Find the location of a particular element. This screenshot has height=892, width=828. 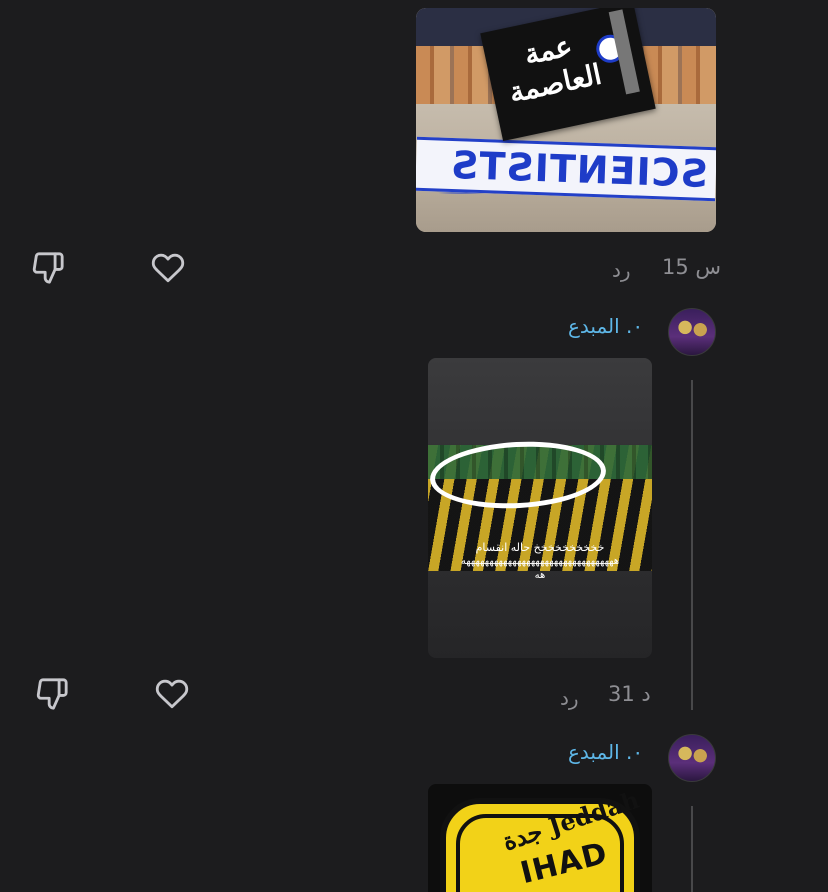

image-banner: SCIENTISTS is located at coordinates (566, 169).